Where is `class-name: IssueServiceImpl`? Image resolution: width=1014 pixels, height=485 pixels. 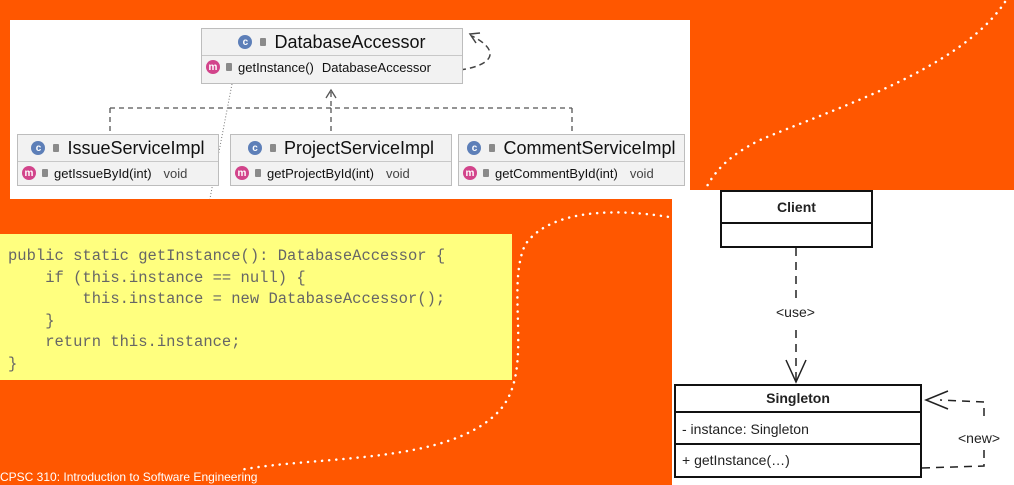
class-name: IssueServiceImpl is located at coordinates (136, 147).